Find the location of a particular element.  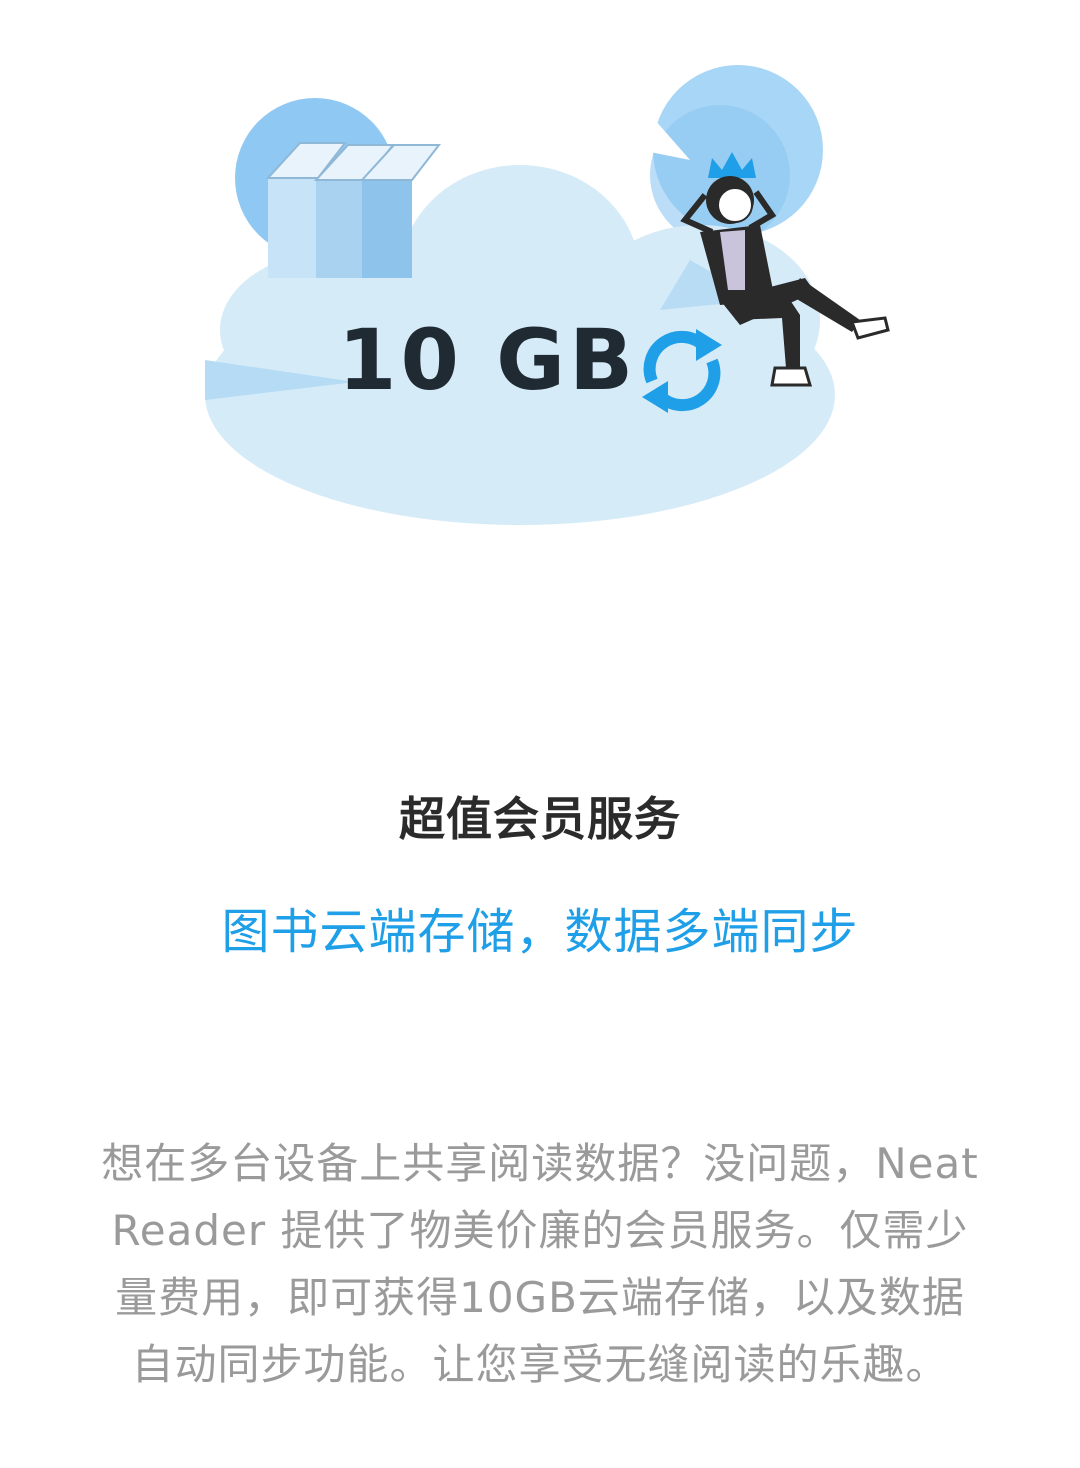

page-title: 超值会员服务 is located at coordinates (540, 819).